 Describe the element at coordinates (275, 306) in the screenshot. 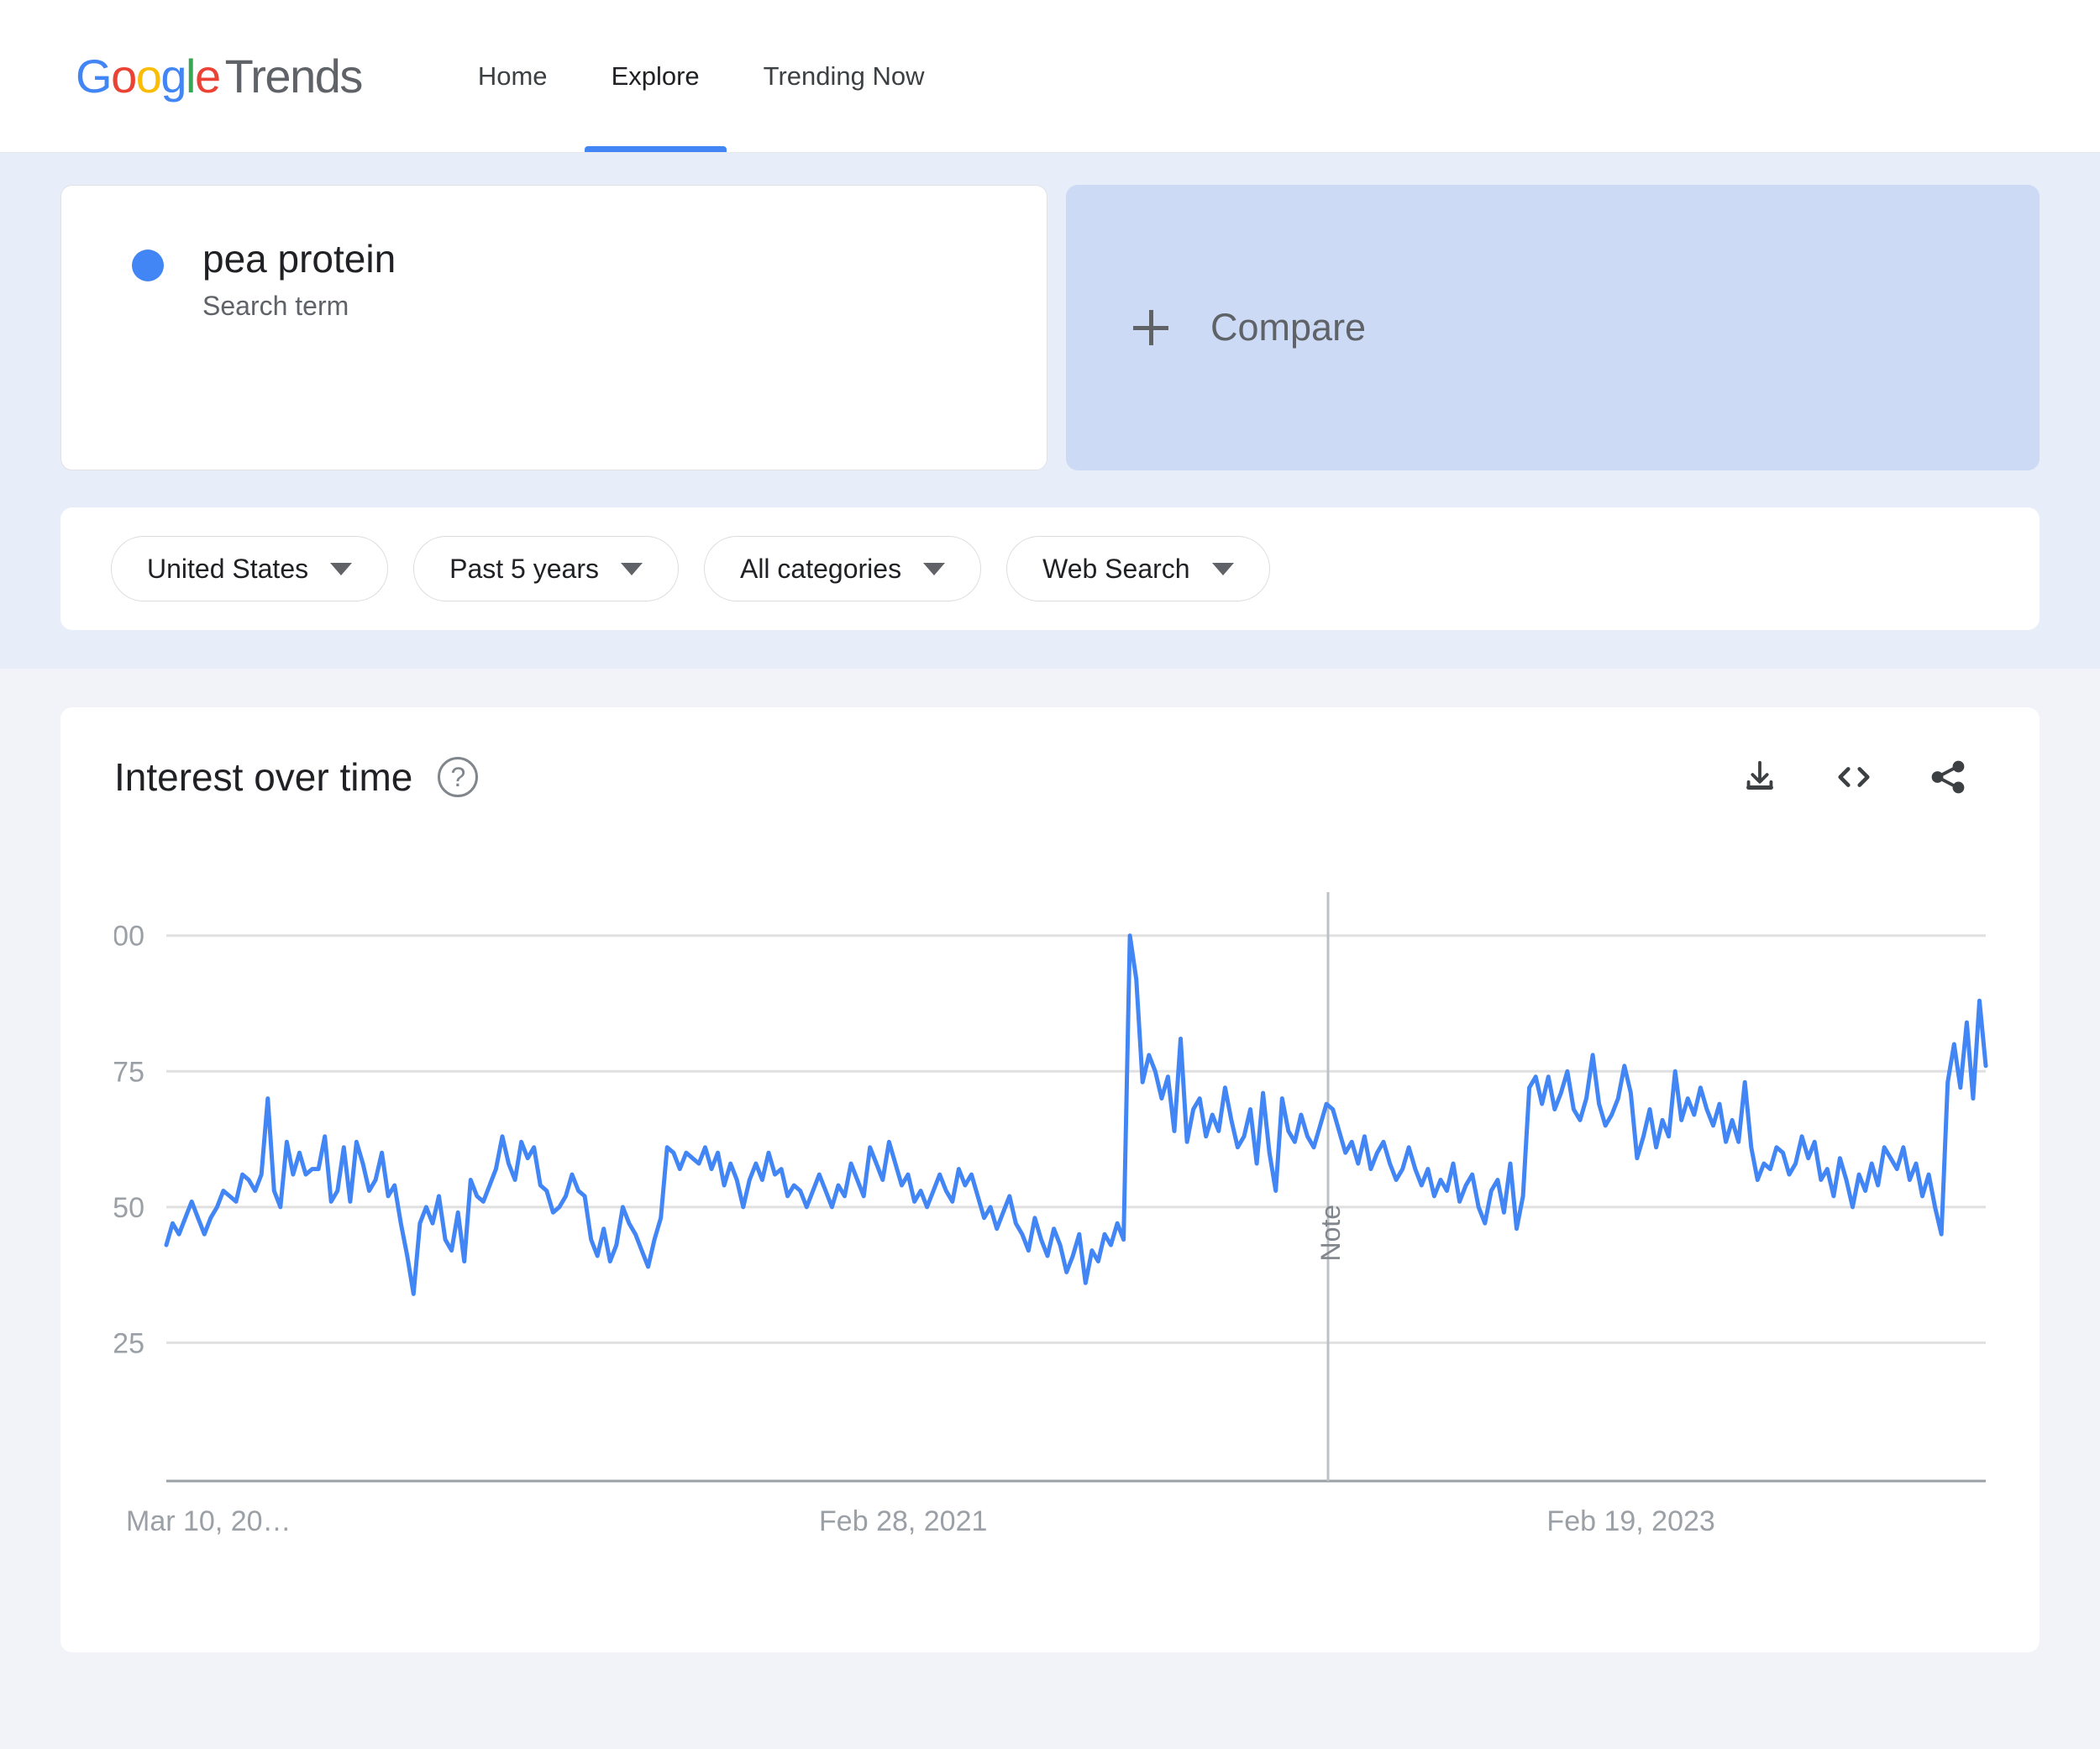

I see `search-term-type-label: Search term` at that location.